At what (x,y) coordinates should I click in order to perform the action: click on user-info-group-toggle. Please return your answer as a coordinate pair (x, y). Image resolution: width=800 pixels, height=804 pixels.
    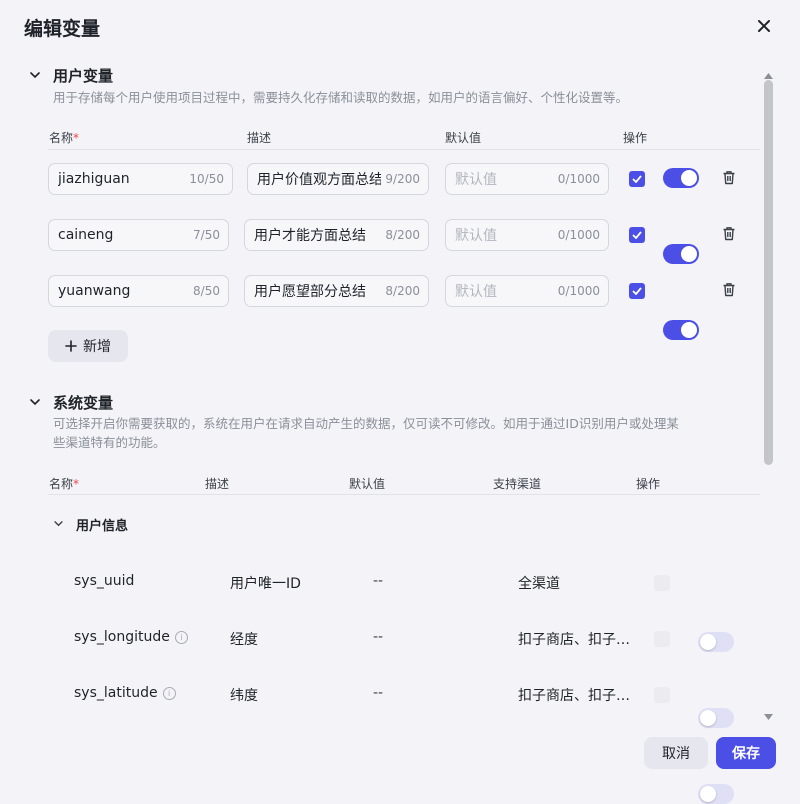
    Looking at the image, I should click on (58, 524).